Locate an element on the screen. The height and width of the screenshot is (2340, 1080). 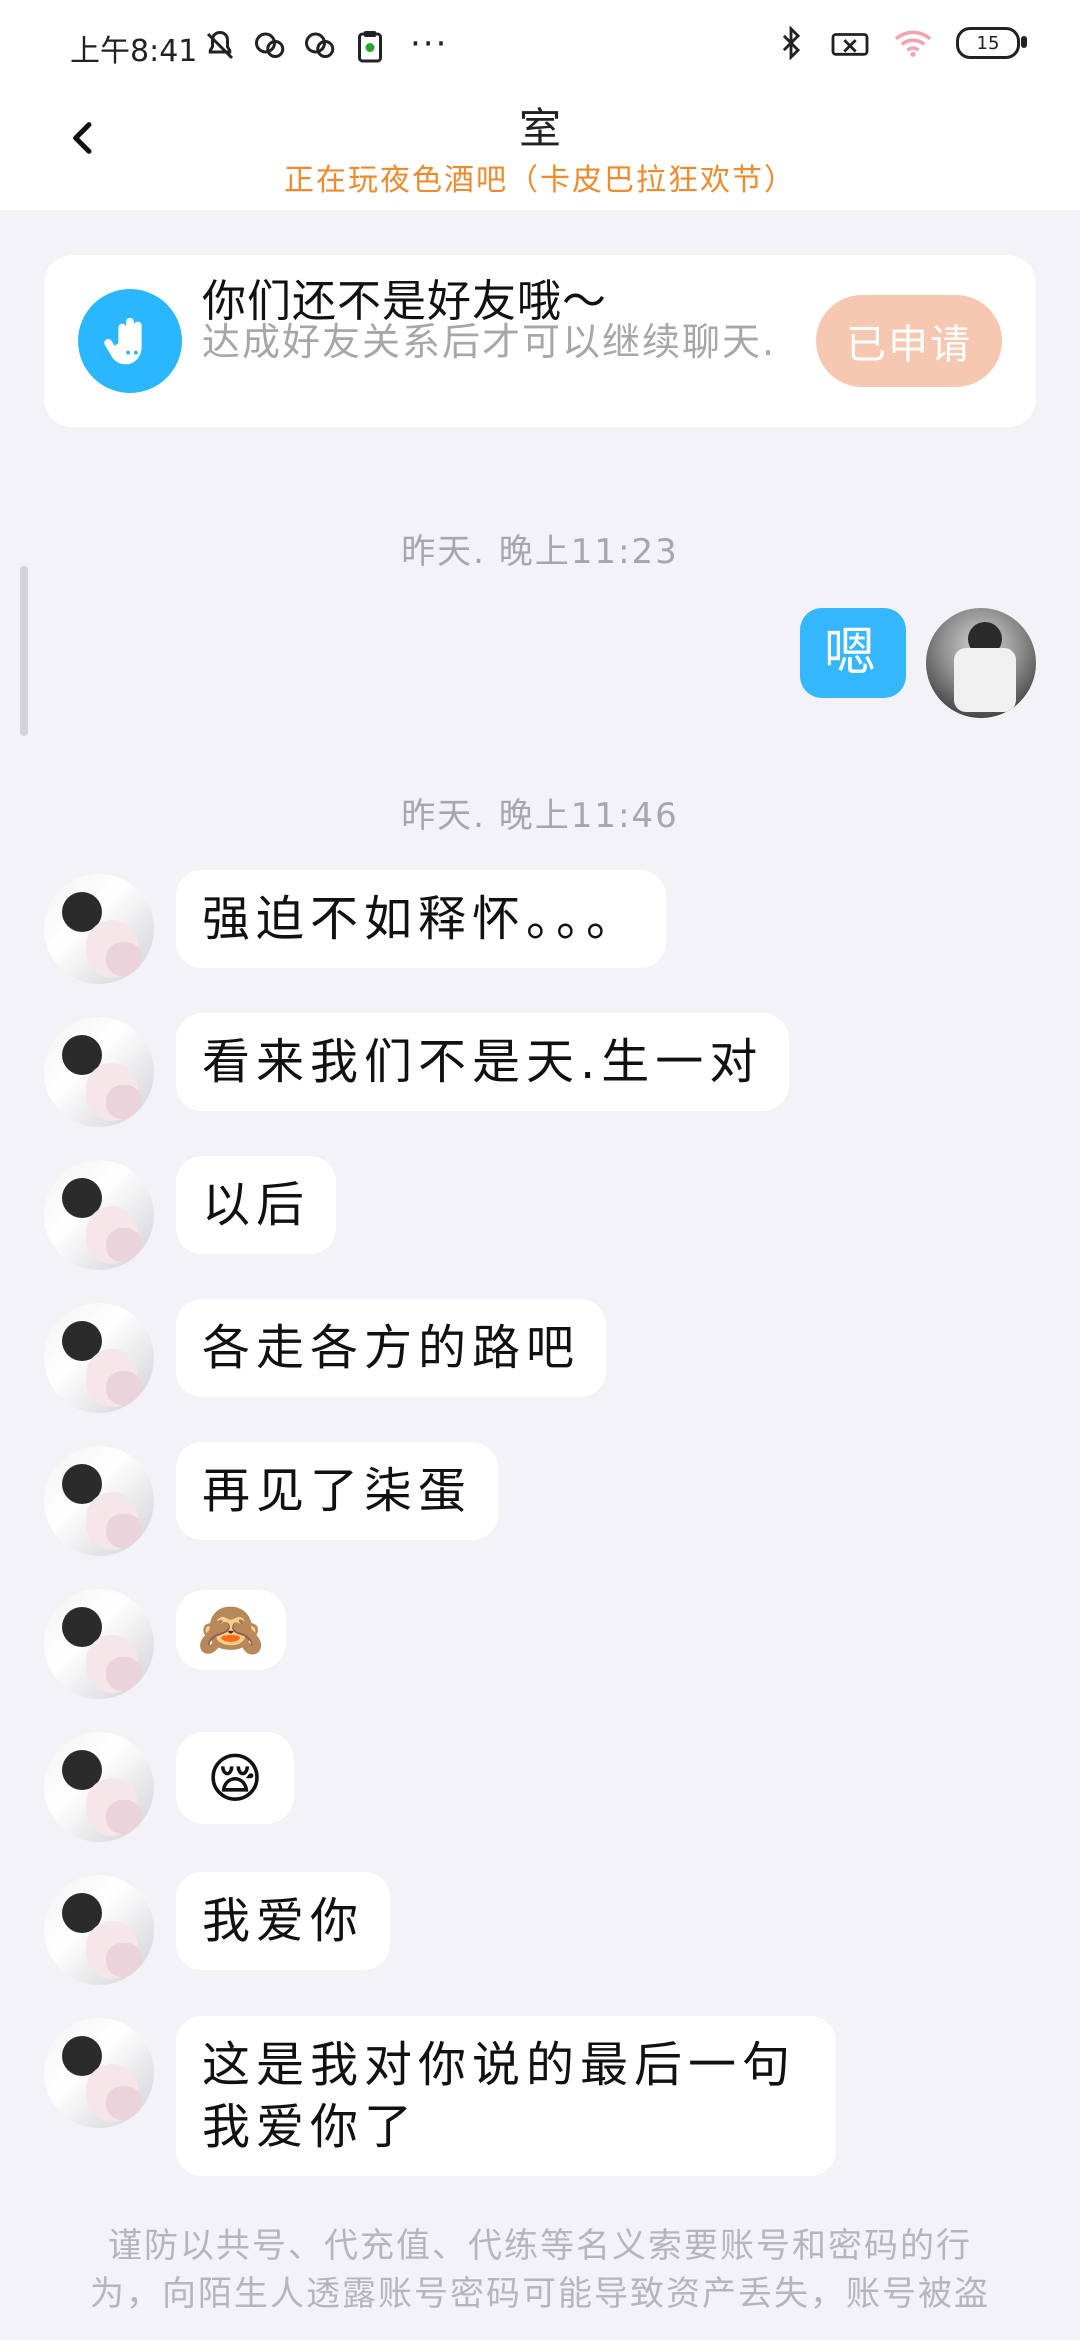
my-avatar-shirt is located at coordinates (985, 680).